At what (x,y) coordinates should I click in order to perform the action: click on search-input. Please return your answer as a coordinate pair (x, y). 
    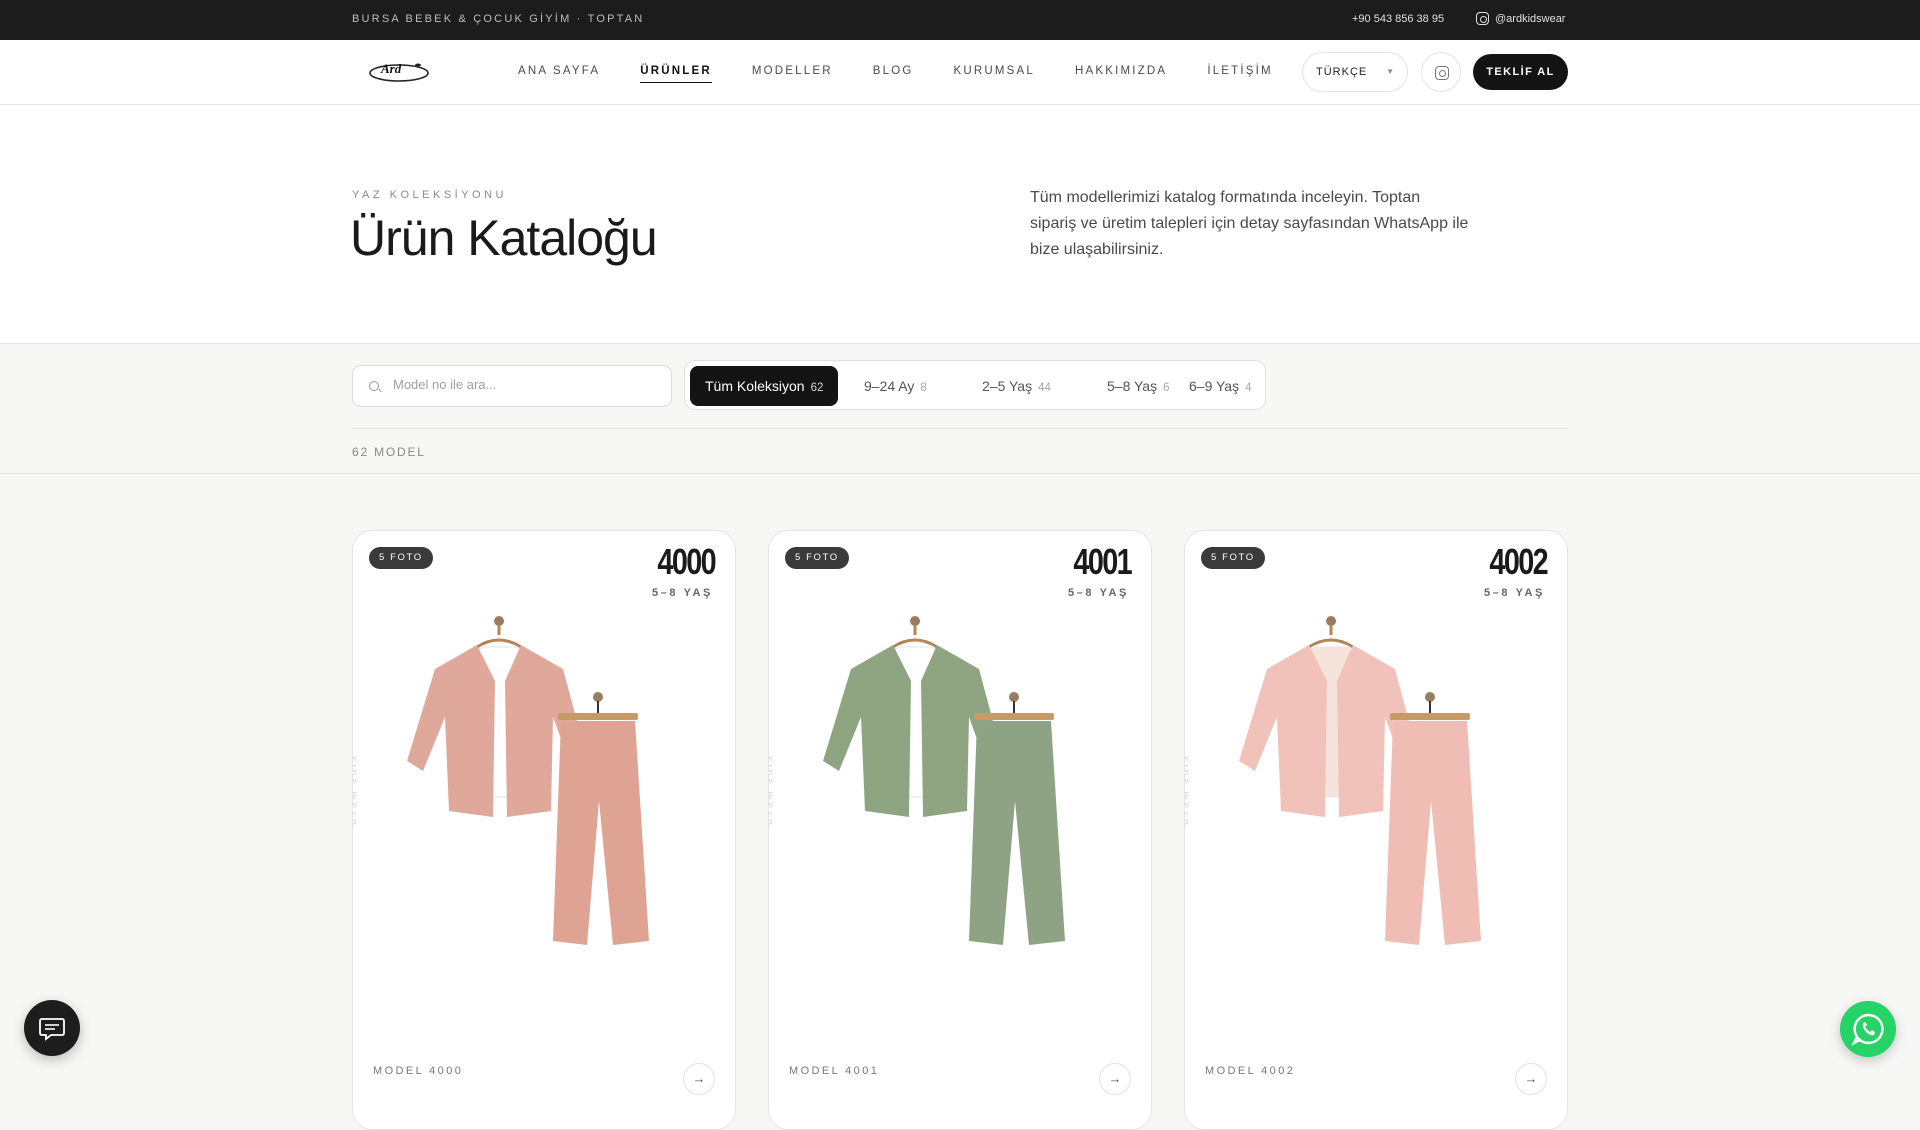
    Looking at the image, I should click on (523, 384).